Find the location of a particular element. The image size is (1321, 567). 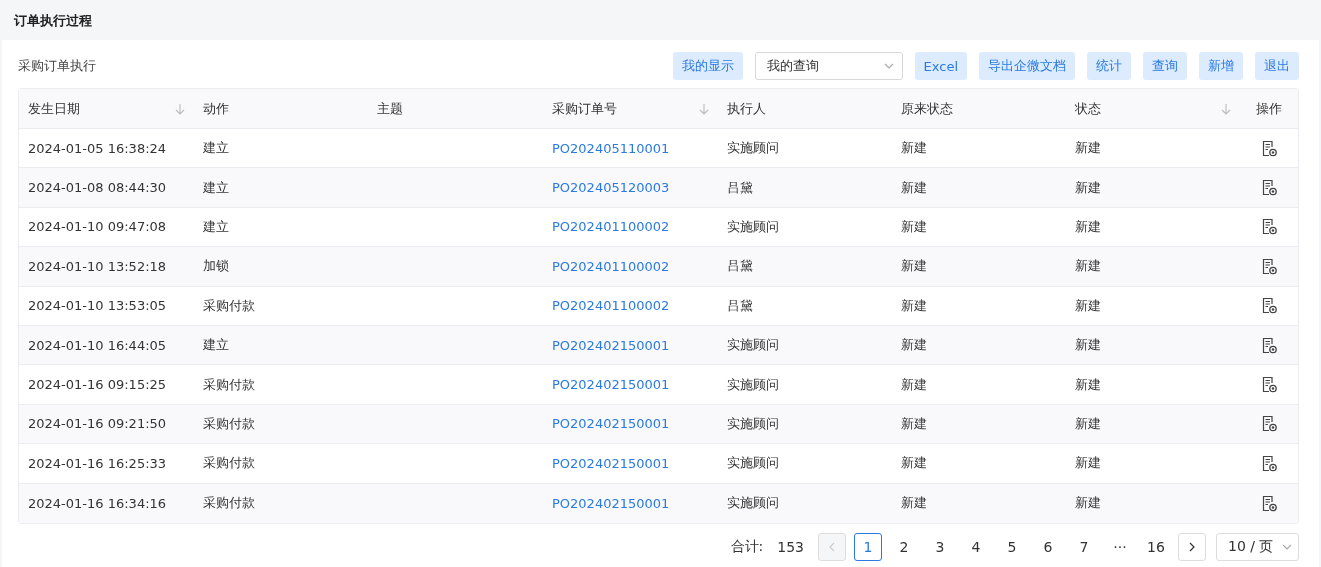

toolbar-button: 统计 is located at coordinates (1109, 66).